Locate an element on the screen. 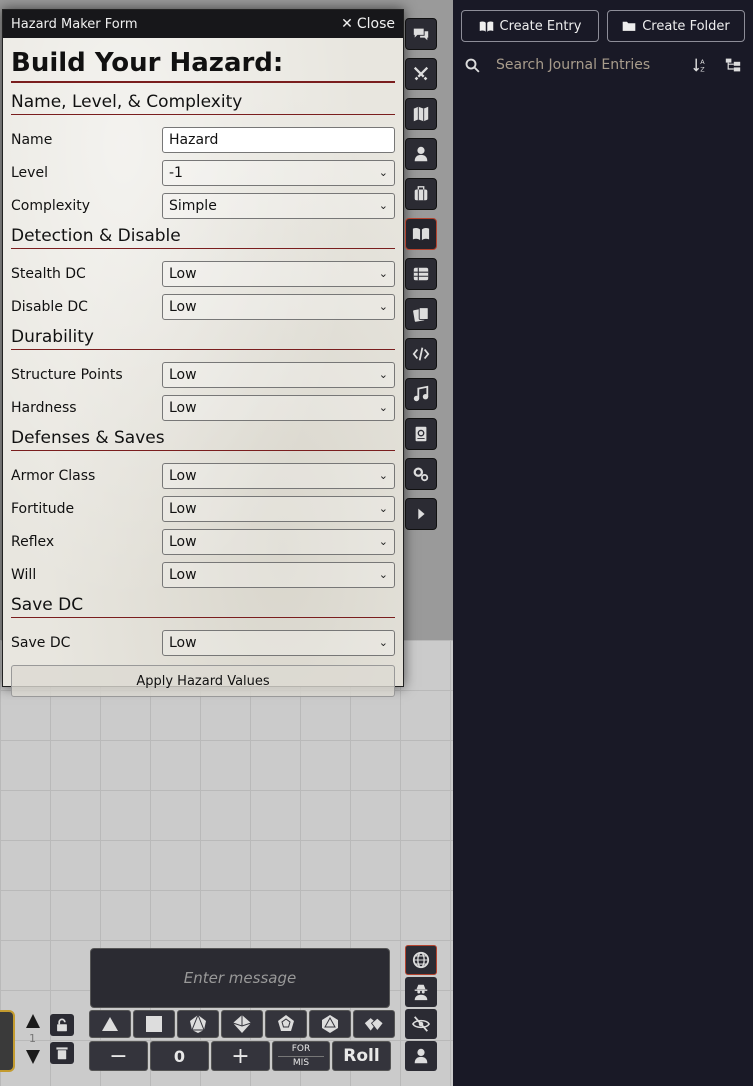  compendium-icon is located at coordinates (421, 434).